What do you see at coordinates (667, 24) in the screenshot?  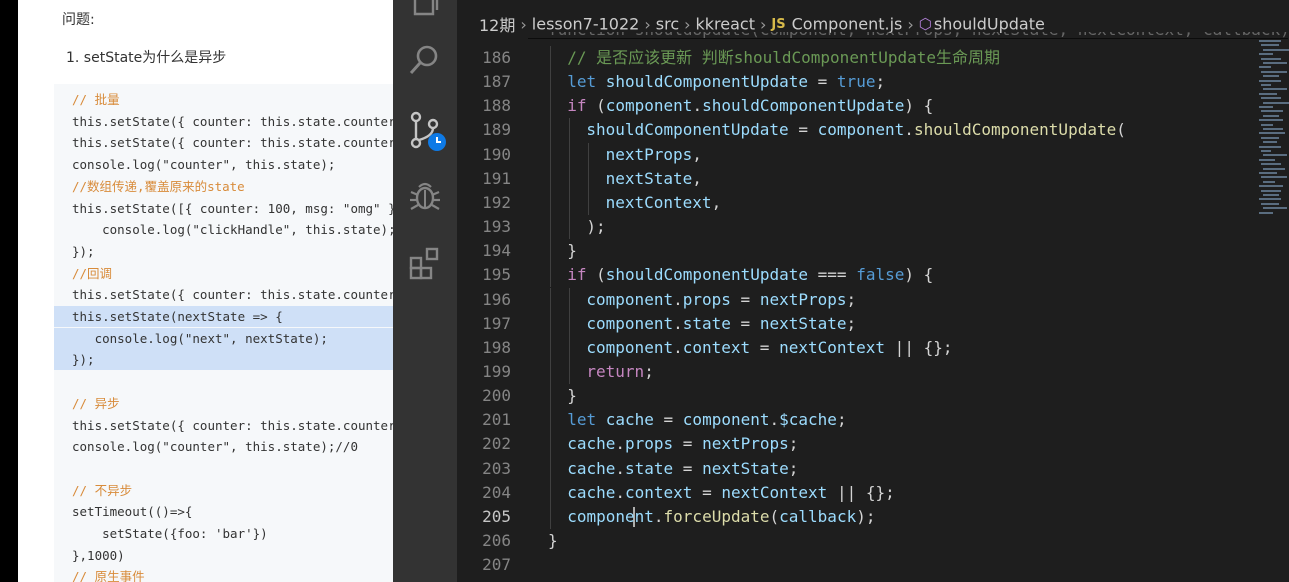 I see `breadcrumb-folder-src: src` at bounding box center [667, 24].